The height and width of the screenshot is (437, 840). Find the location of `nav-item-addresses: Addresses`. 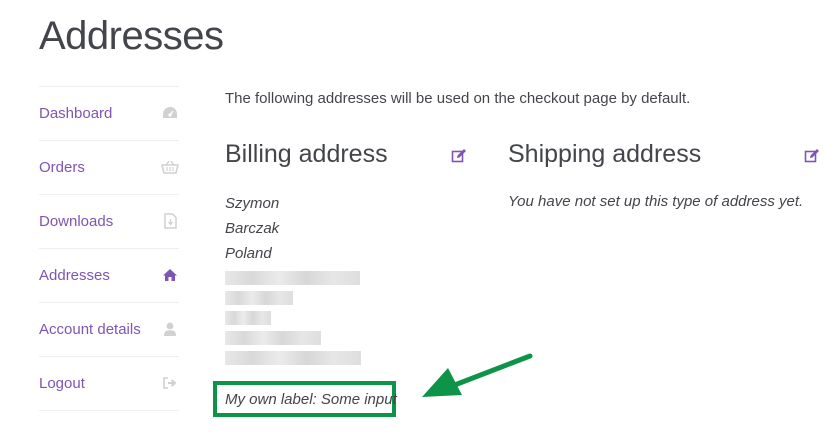

nav-item-addresses: Addresses is located at coordinates (109, 275).